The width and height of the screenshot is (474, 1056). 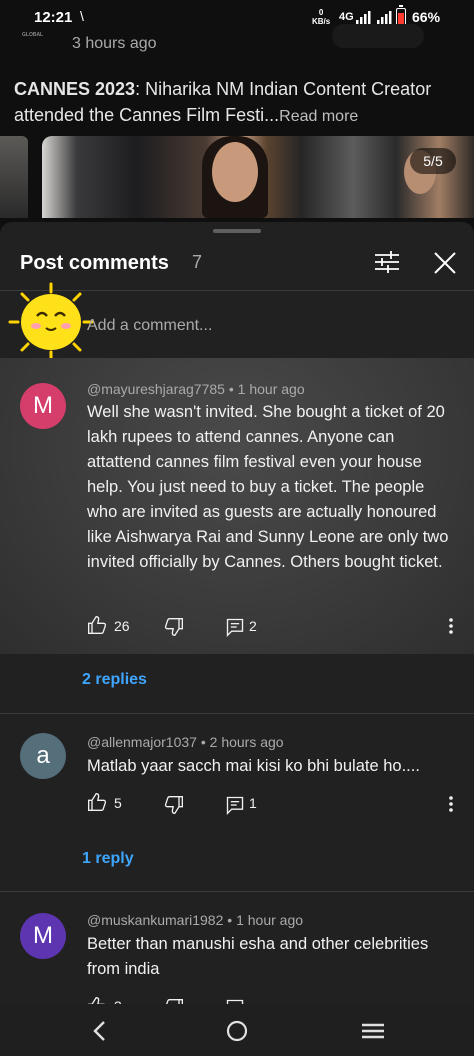 What do you see at coordinates (378, 36) in the screenshot?
I see `subscribe-pill` at bounding box center [378, 36].